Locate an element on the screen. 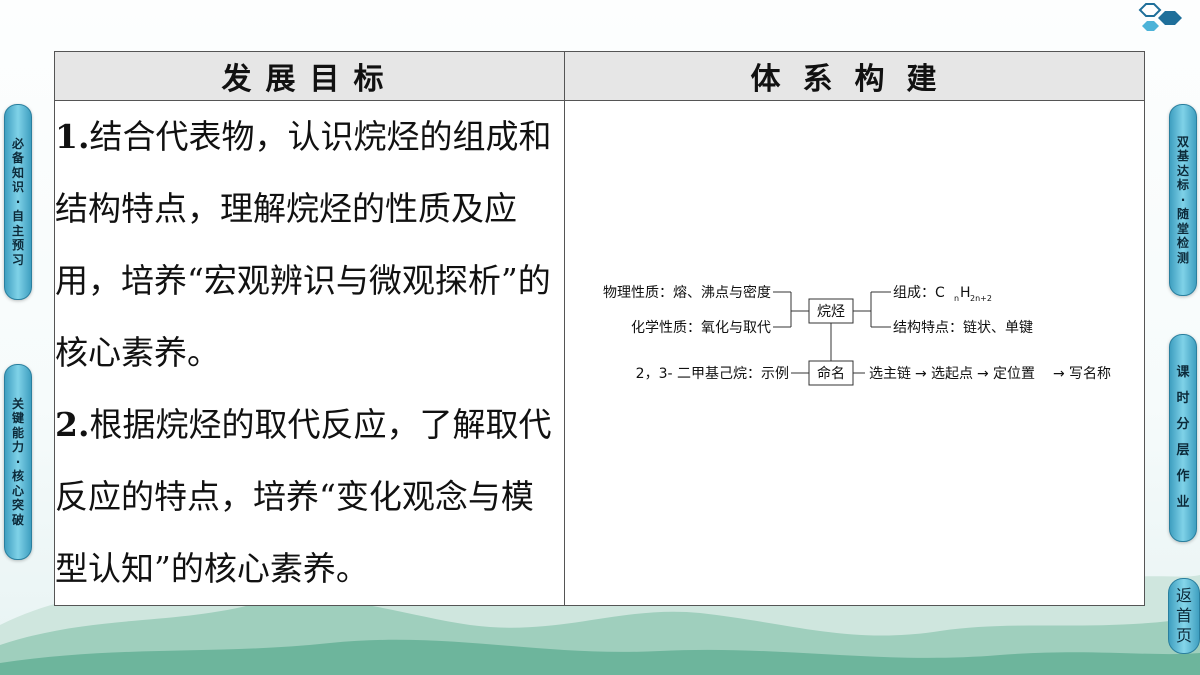 This screenshot has width=1200, height=675. nav-tab-test: 双基达标·随堂检测 is located at coordinates (1183, 200).